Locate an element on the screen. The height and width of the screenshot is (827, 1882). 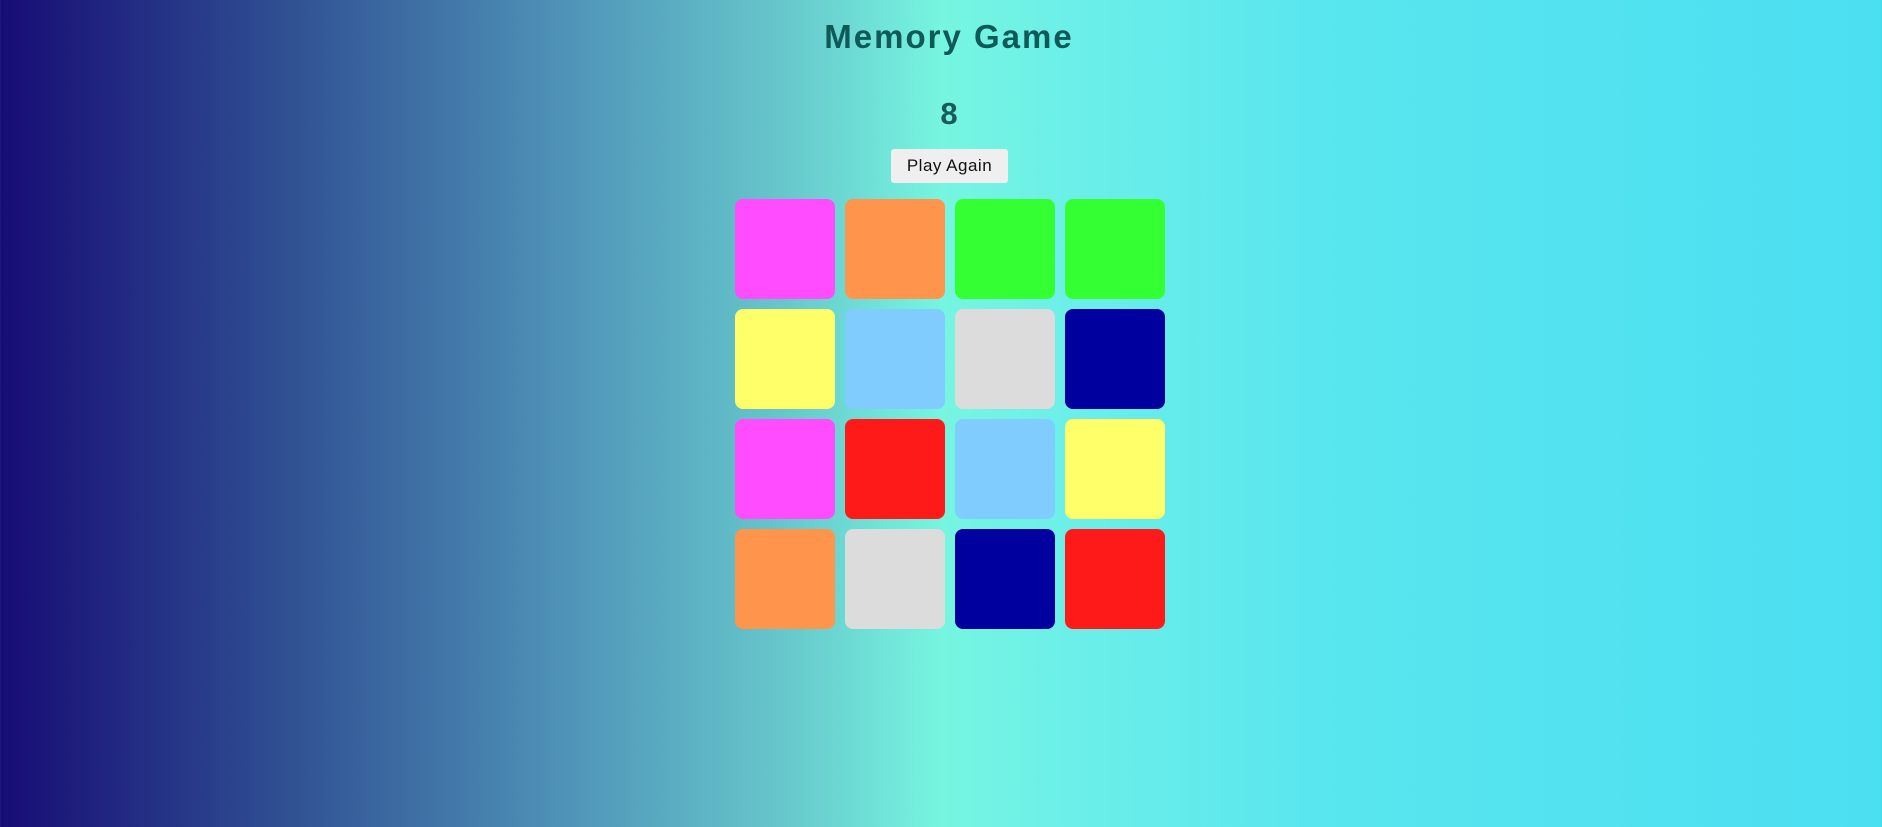
game-title: Memory Game is located at coordinates (949, 36).